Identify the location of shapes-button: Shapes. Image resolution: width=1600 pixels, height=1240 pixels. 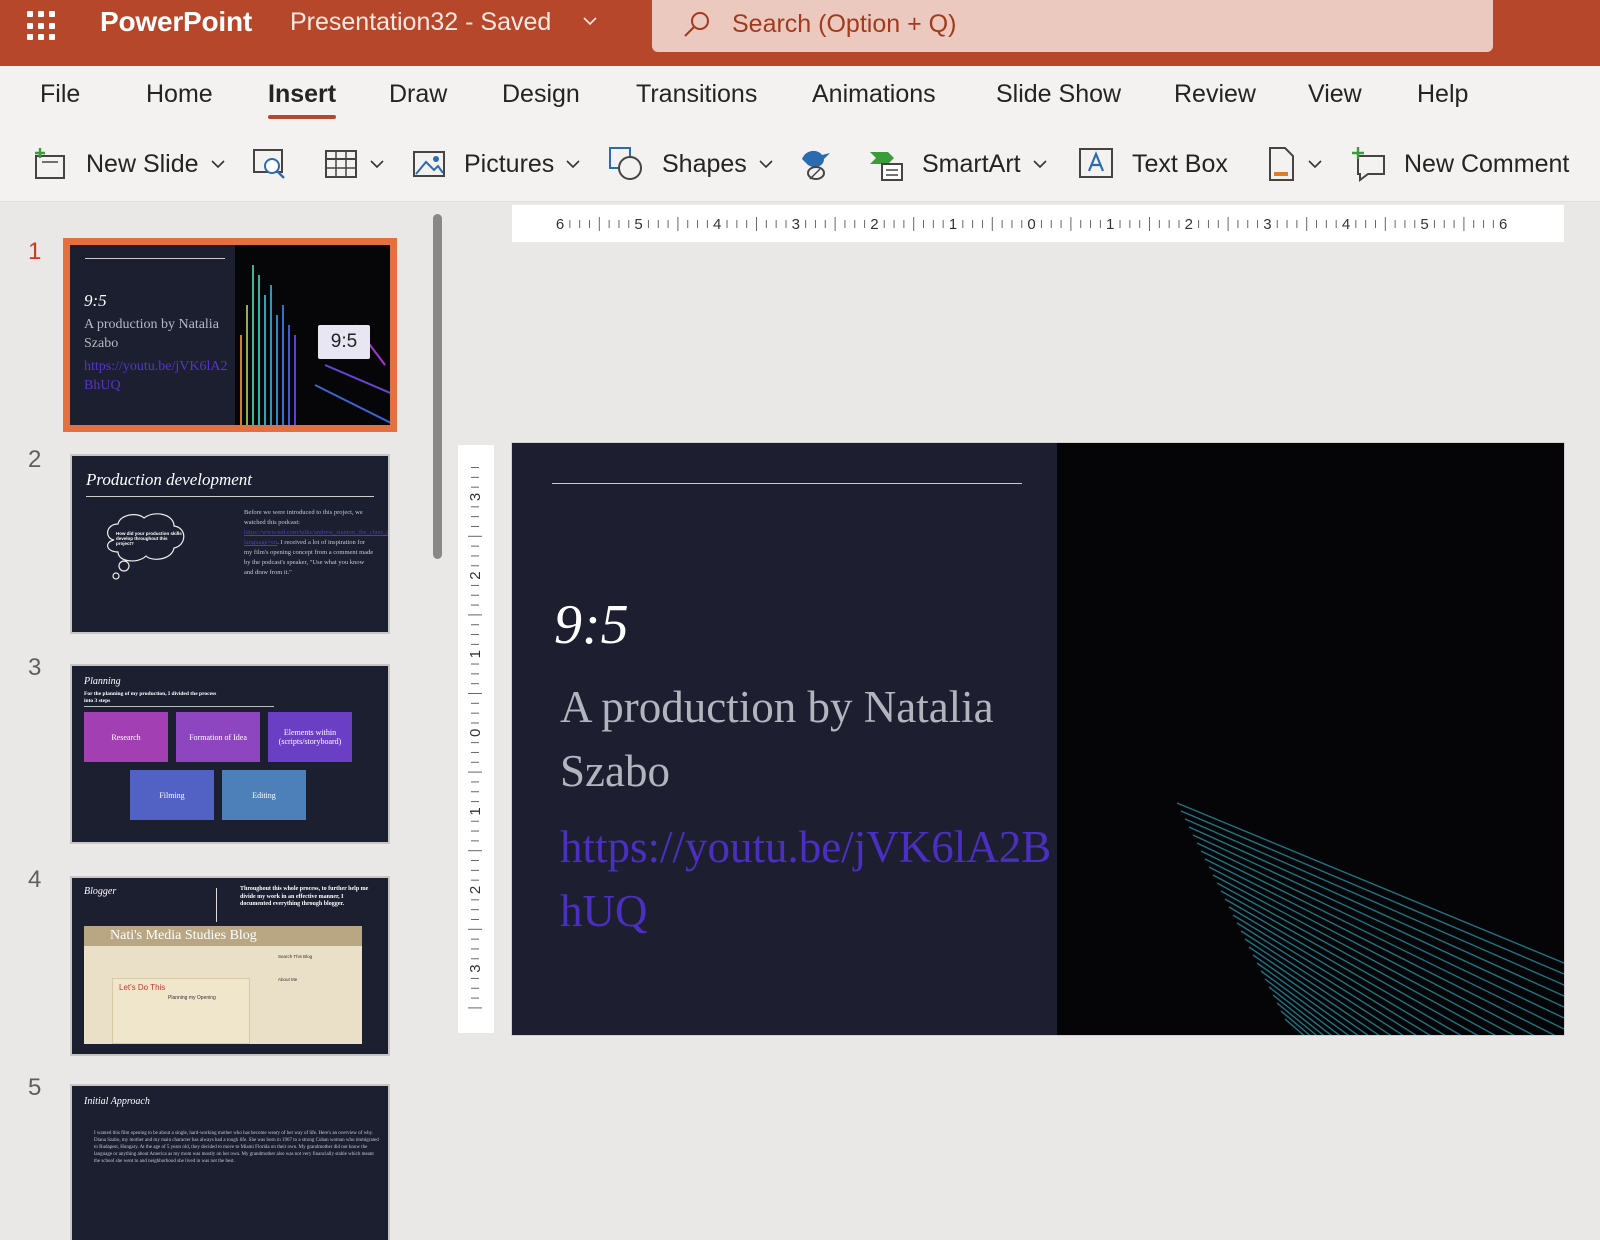
(691, 164).